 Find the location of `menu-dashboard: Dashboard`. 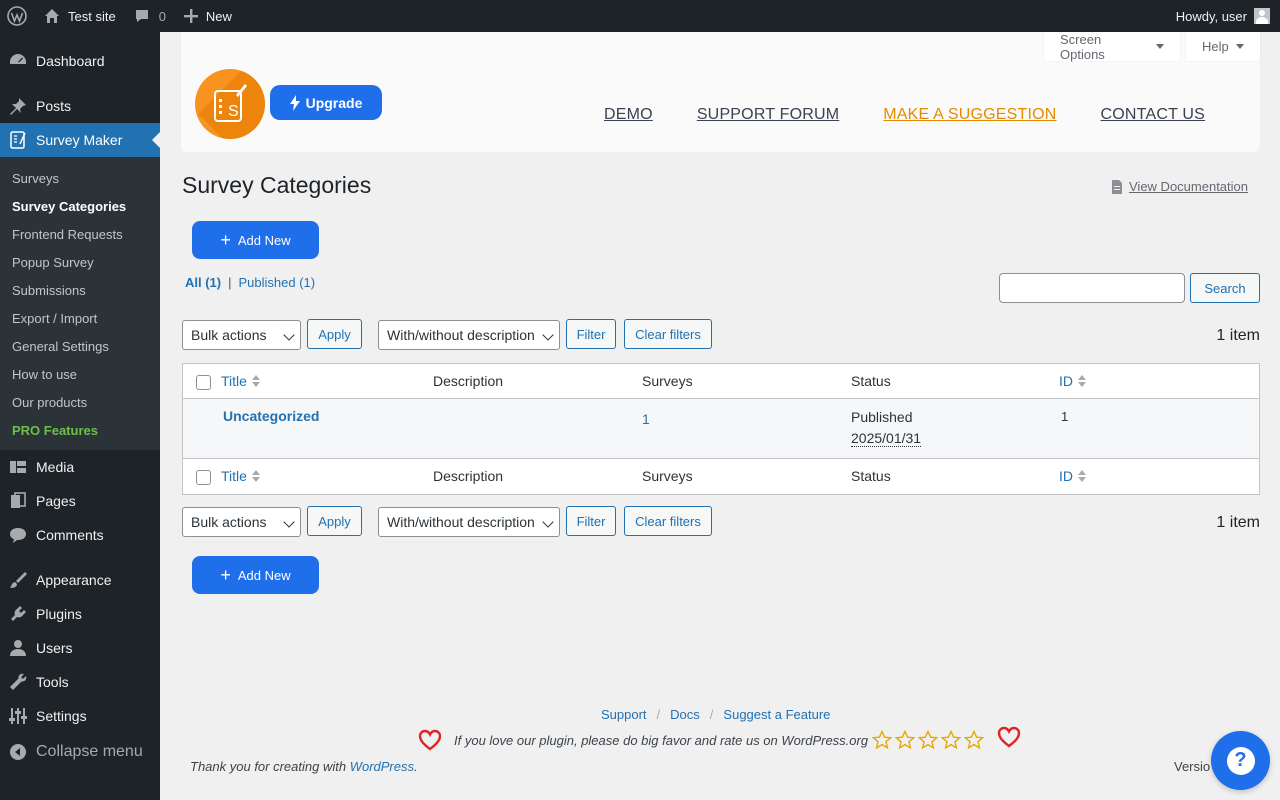

menu-dashboard: Dashboard is located at coordinates (80, 61).